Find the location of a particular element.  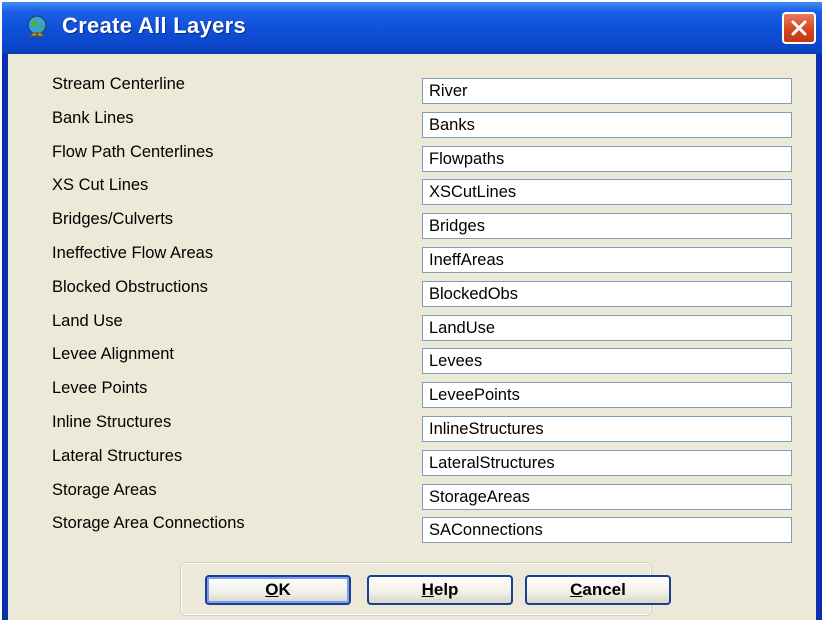

cancel-button: Cancel is located at coordinates (598, 590).